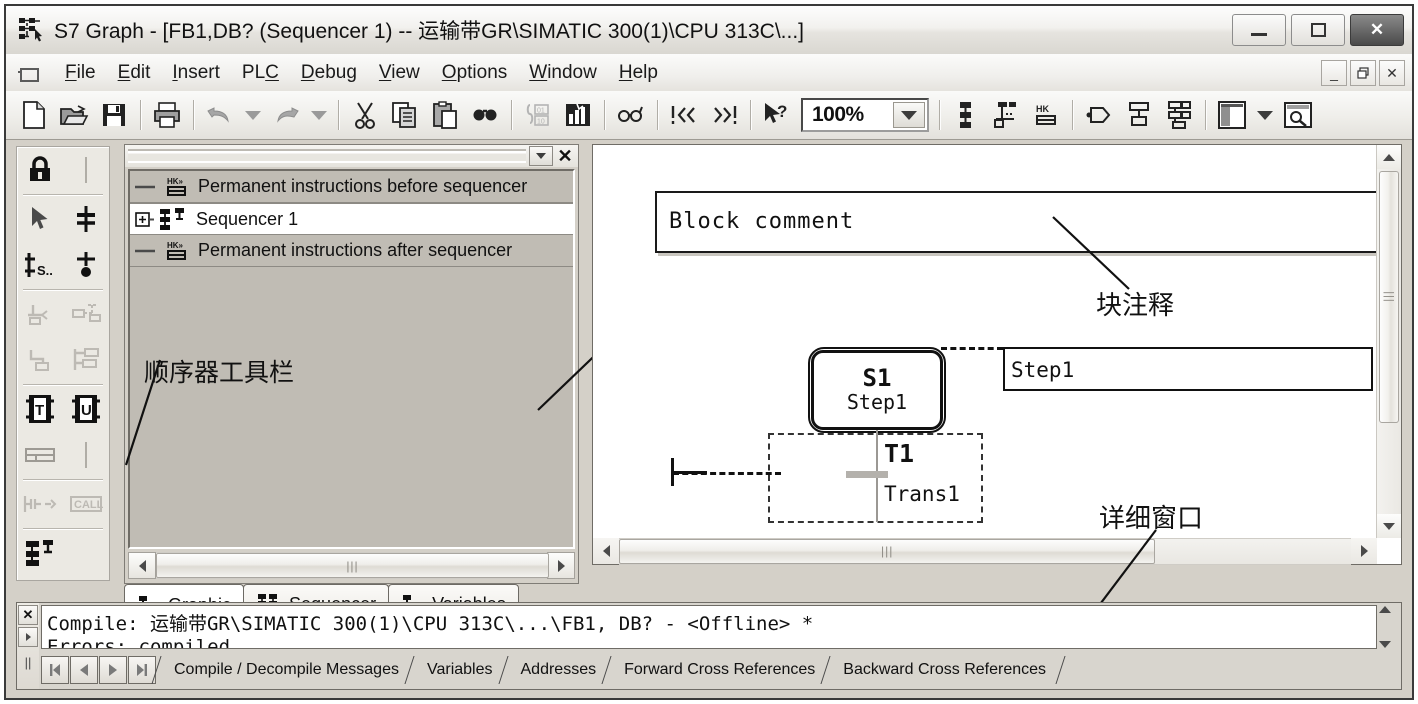  I want to click on branch-close-icon, so click(40, 360).